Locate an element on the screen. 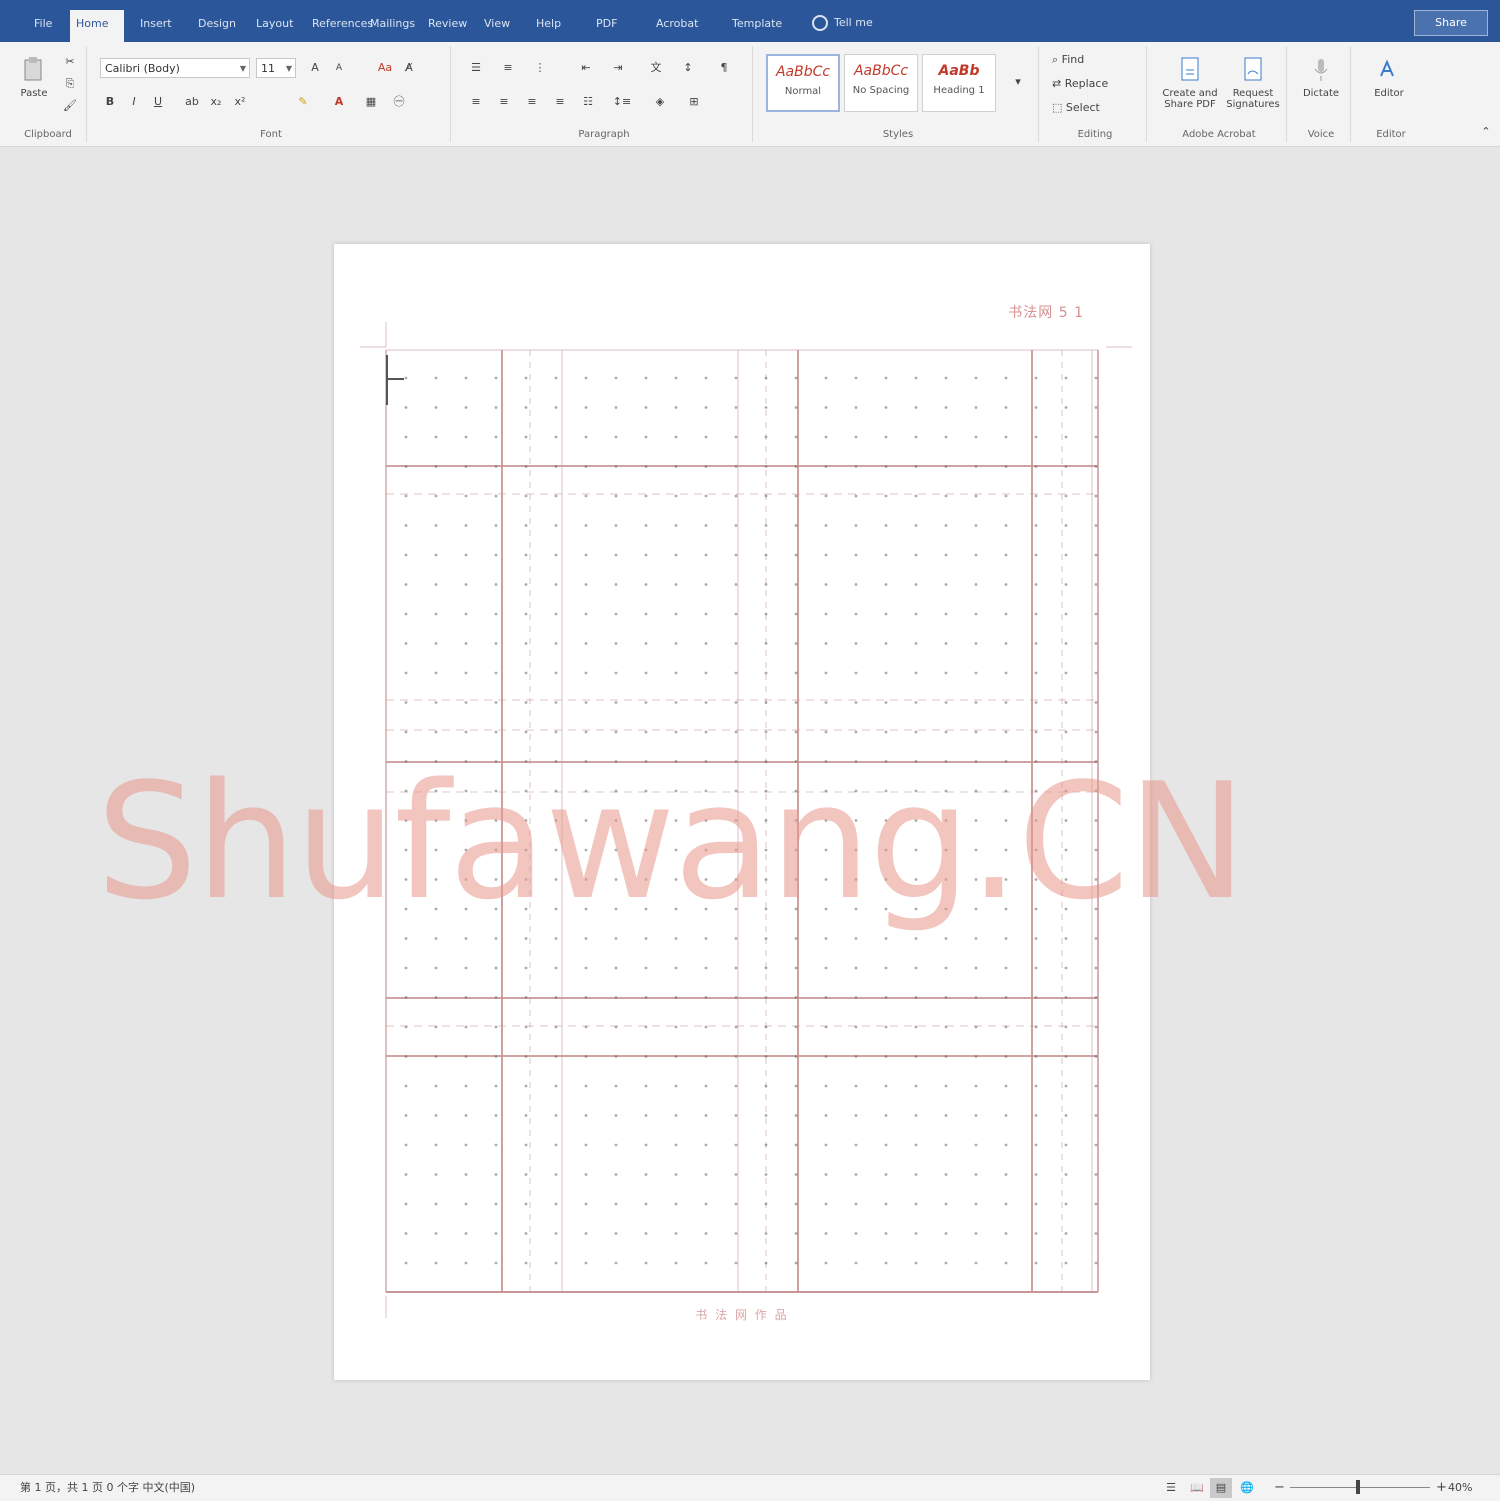 The width and height of the screenshot is (1500, 1501). status-text: 第 1 页，共 1 页 0 个字 中文(中国) is located at coordinates (108, 1487).